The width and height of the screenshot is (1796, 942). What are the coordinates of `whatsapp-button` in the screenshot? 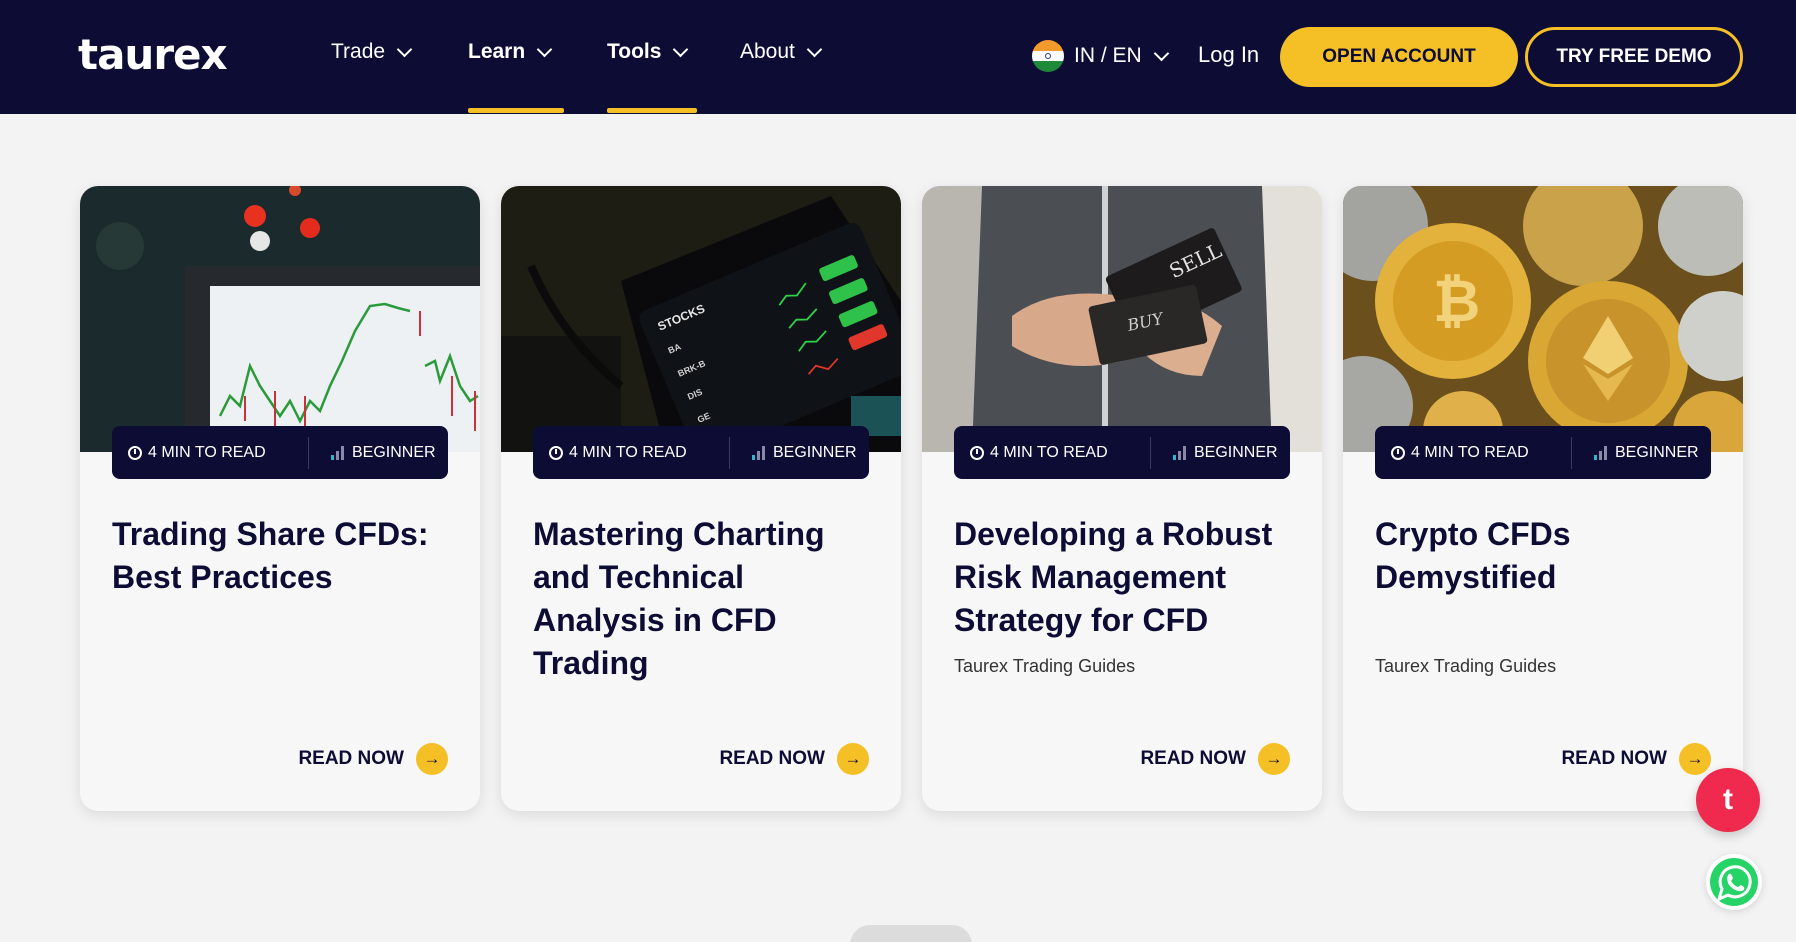 It's located at (1734, 882).